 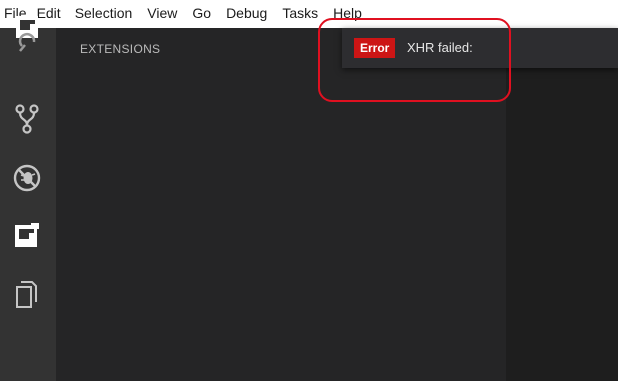 I want to click on explorer-icon, so click(x=27, y=33).